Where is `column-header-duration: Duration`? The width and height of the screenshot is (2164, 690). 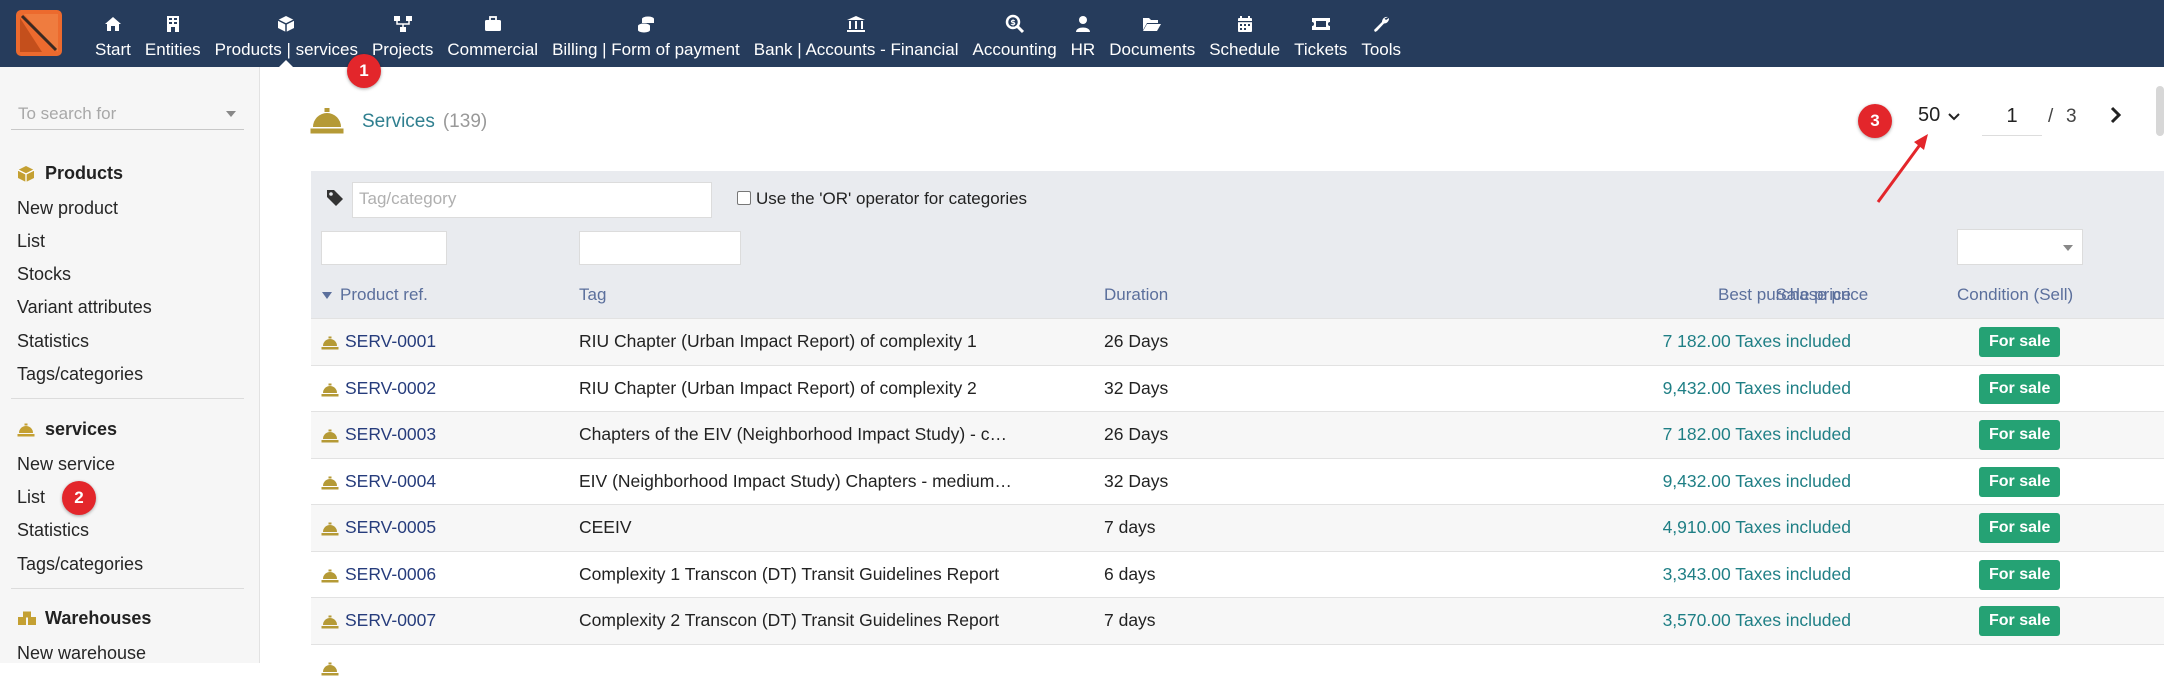 column-header-duration: Duration is located at coordinates (1136, 295).